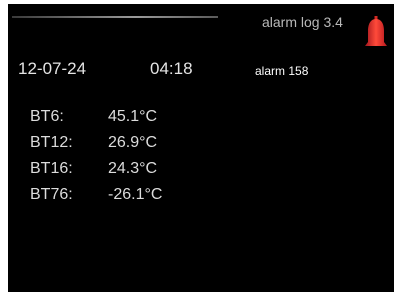  Describe the element at coordinates (133, 142) in the screenshot. I see `sensor-value: 26.9°C` at that location.